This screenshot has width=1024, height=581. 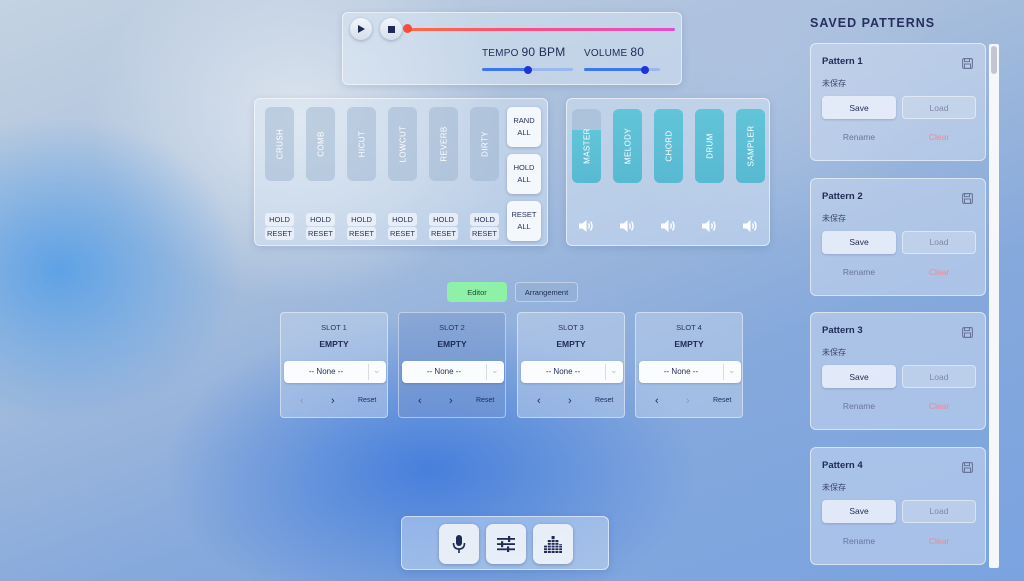 What do you see at coordinates (750, 146) in the screenshot?
I see `mixer-fader: SAMPLER` at bounding box center [750, 146].